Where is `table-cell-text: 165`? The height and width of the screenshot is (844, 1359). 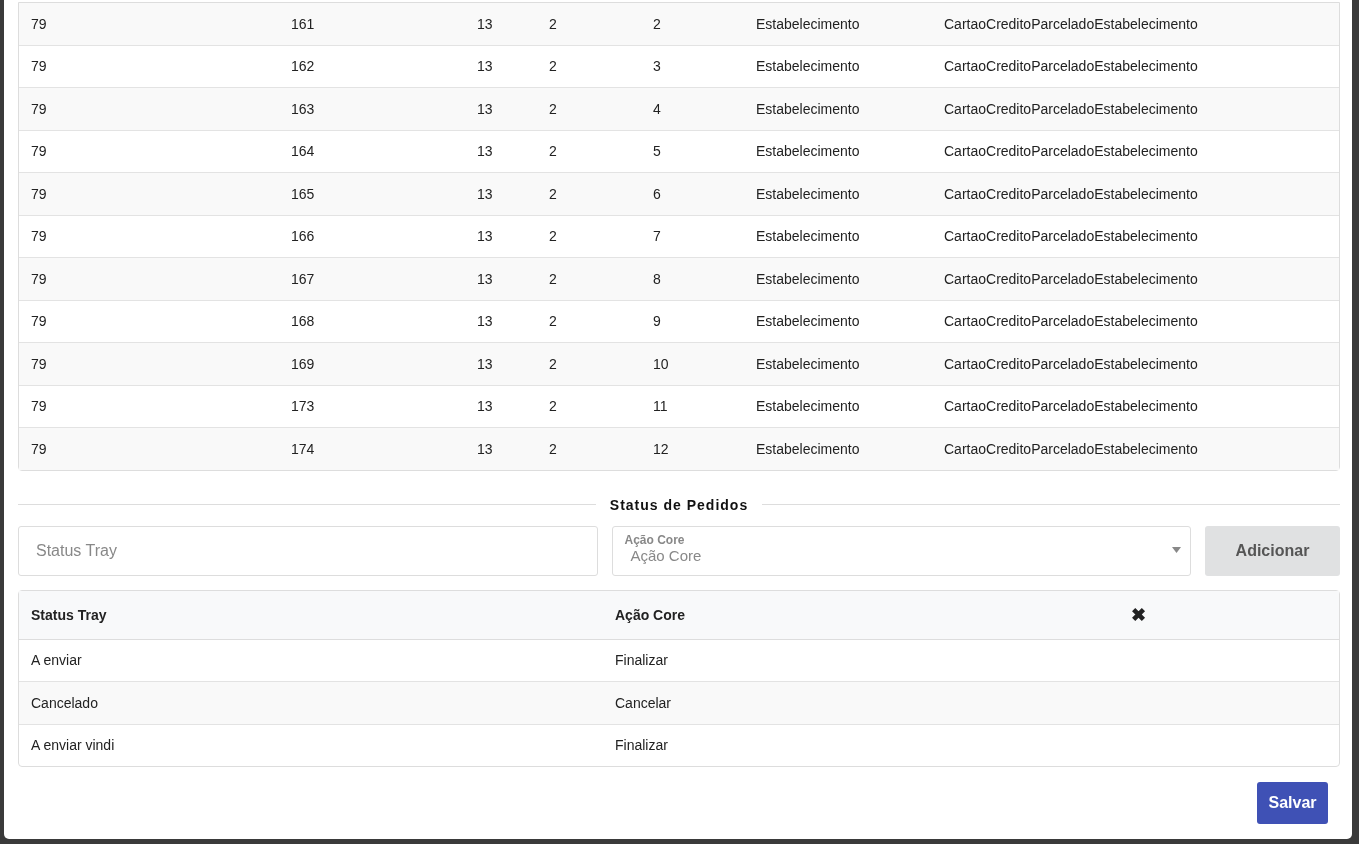
table-cell-text: 165 is located at coordinates (303, 193).